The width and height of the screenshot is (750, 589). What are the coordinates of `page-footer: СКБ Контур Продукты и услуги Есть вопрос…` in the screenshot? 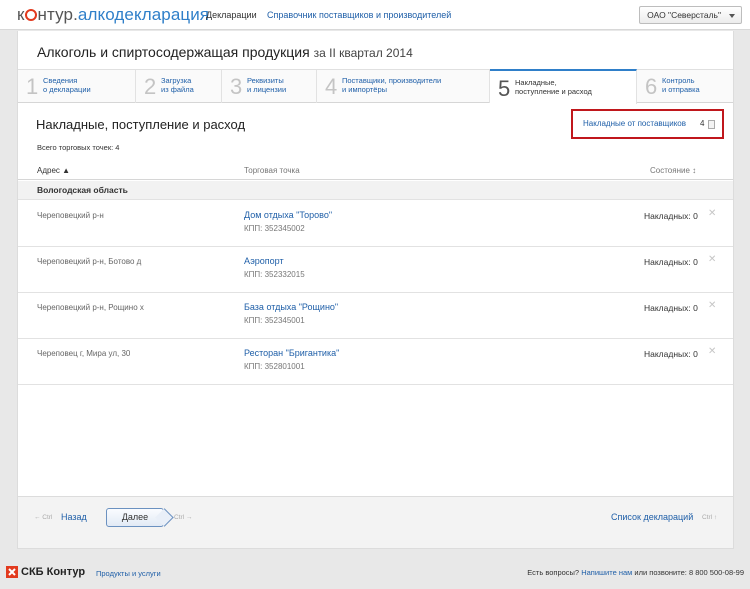 It's located at (375, 572).